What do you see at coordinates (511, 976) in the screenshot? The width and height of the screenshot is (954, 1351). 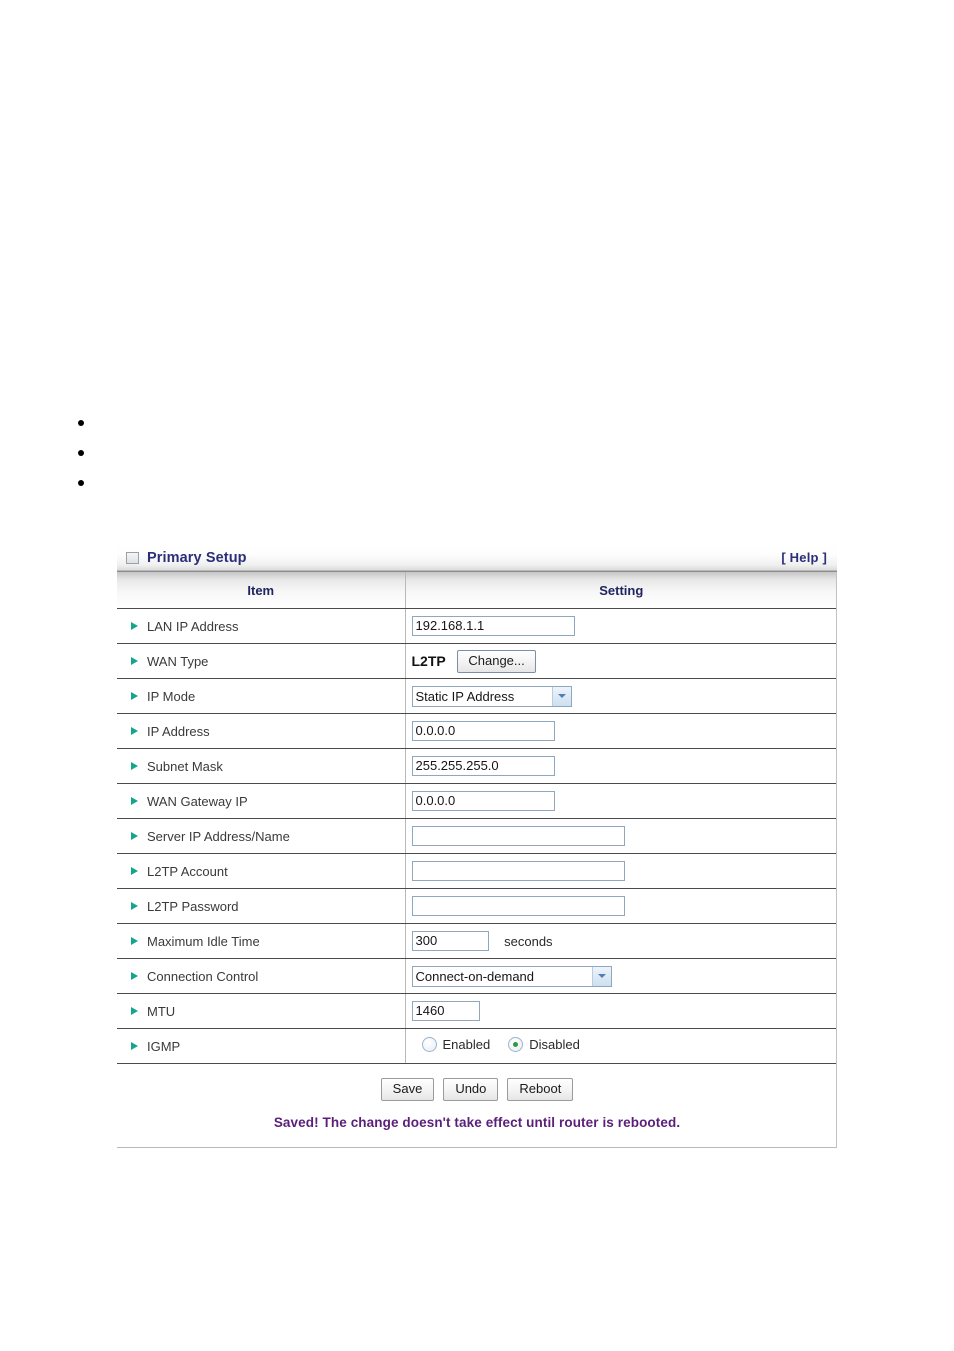 I see `connection-control-select: Connect-on-demand` at bounding box center [511, 976].